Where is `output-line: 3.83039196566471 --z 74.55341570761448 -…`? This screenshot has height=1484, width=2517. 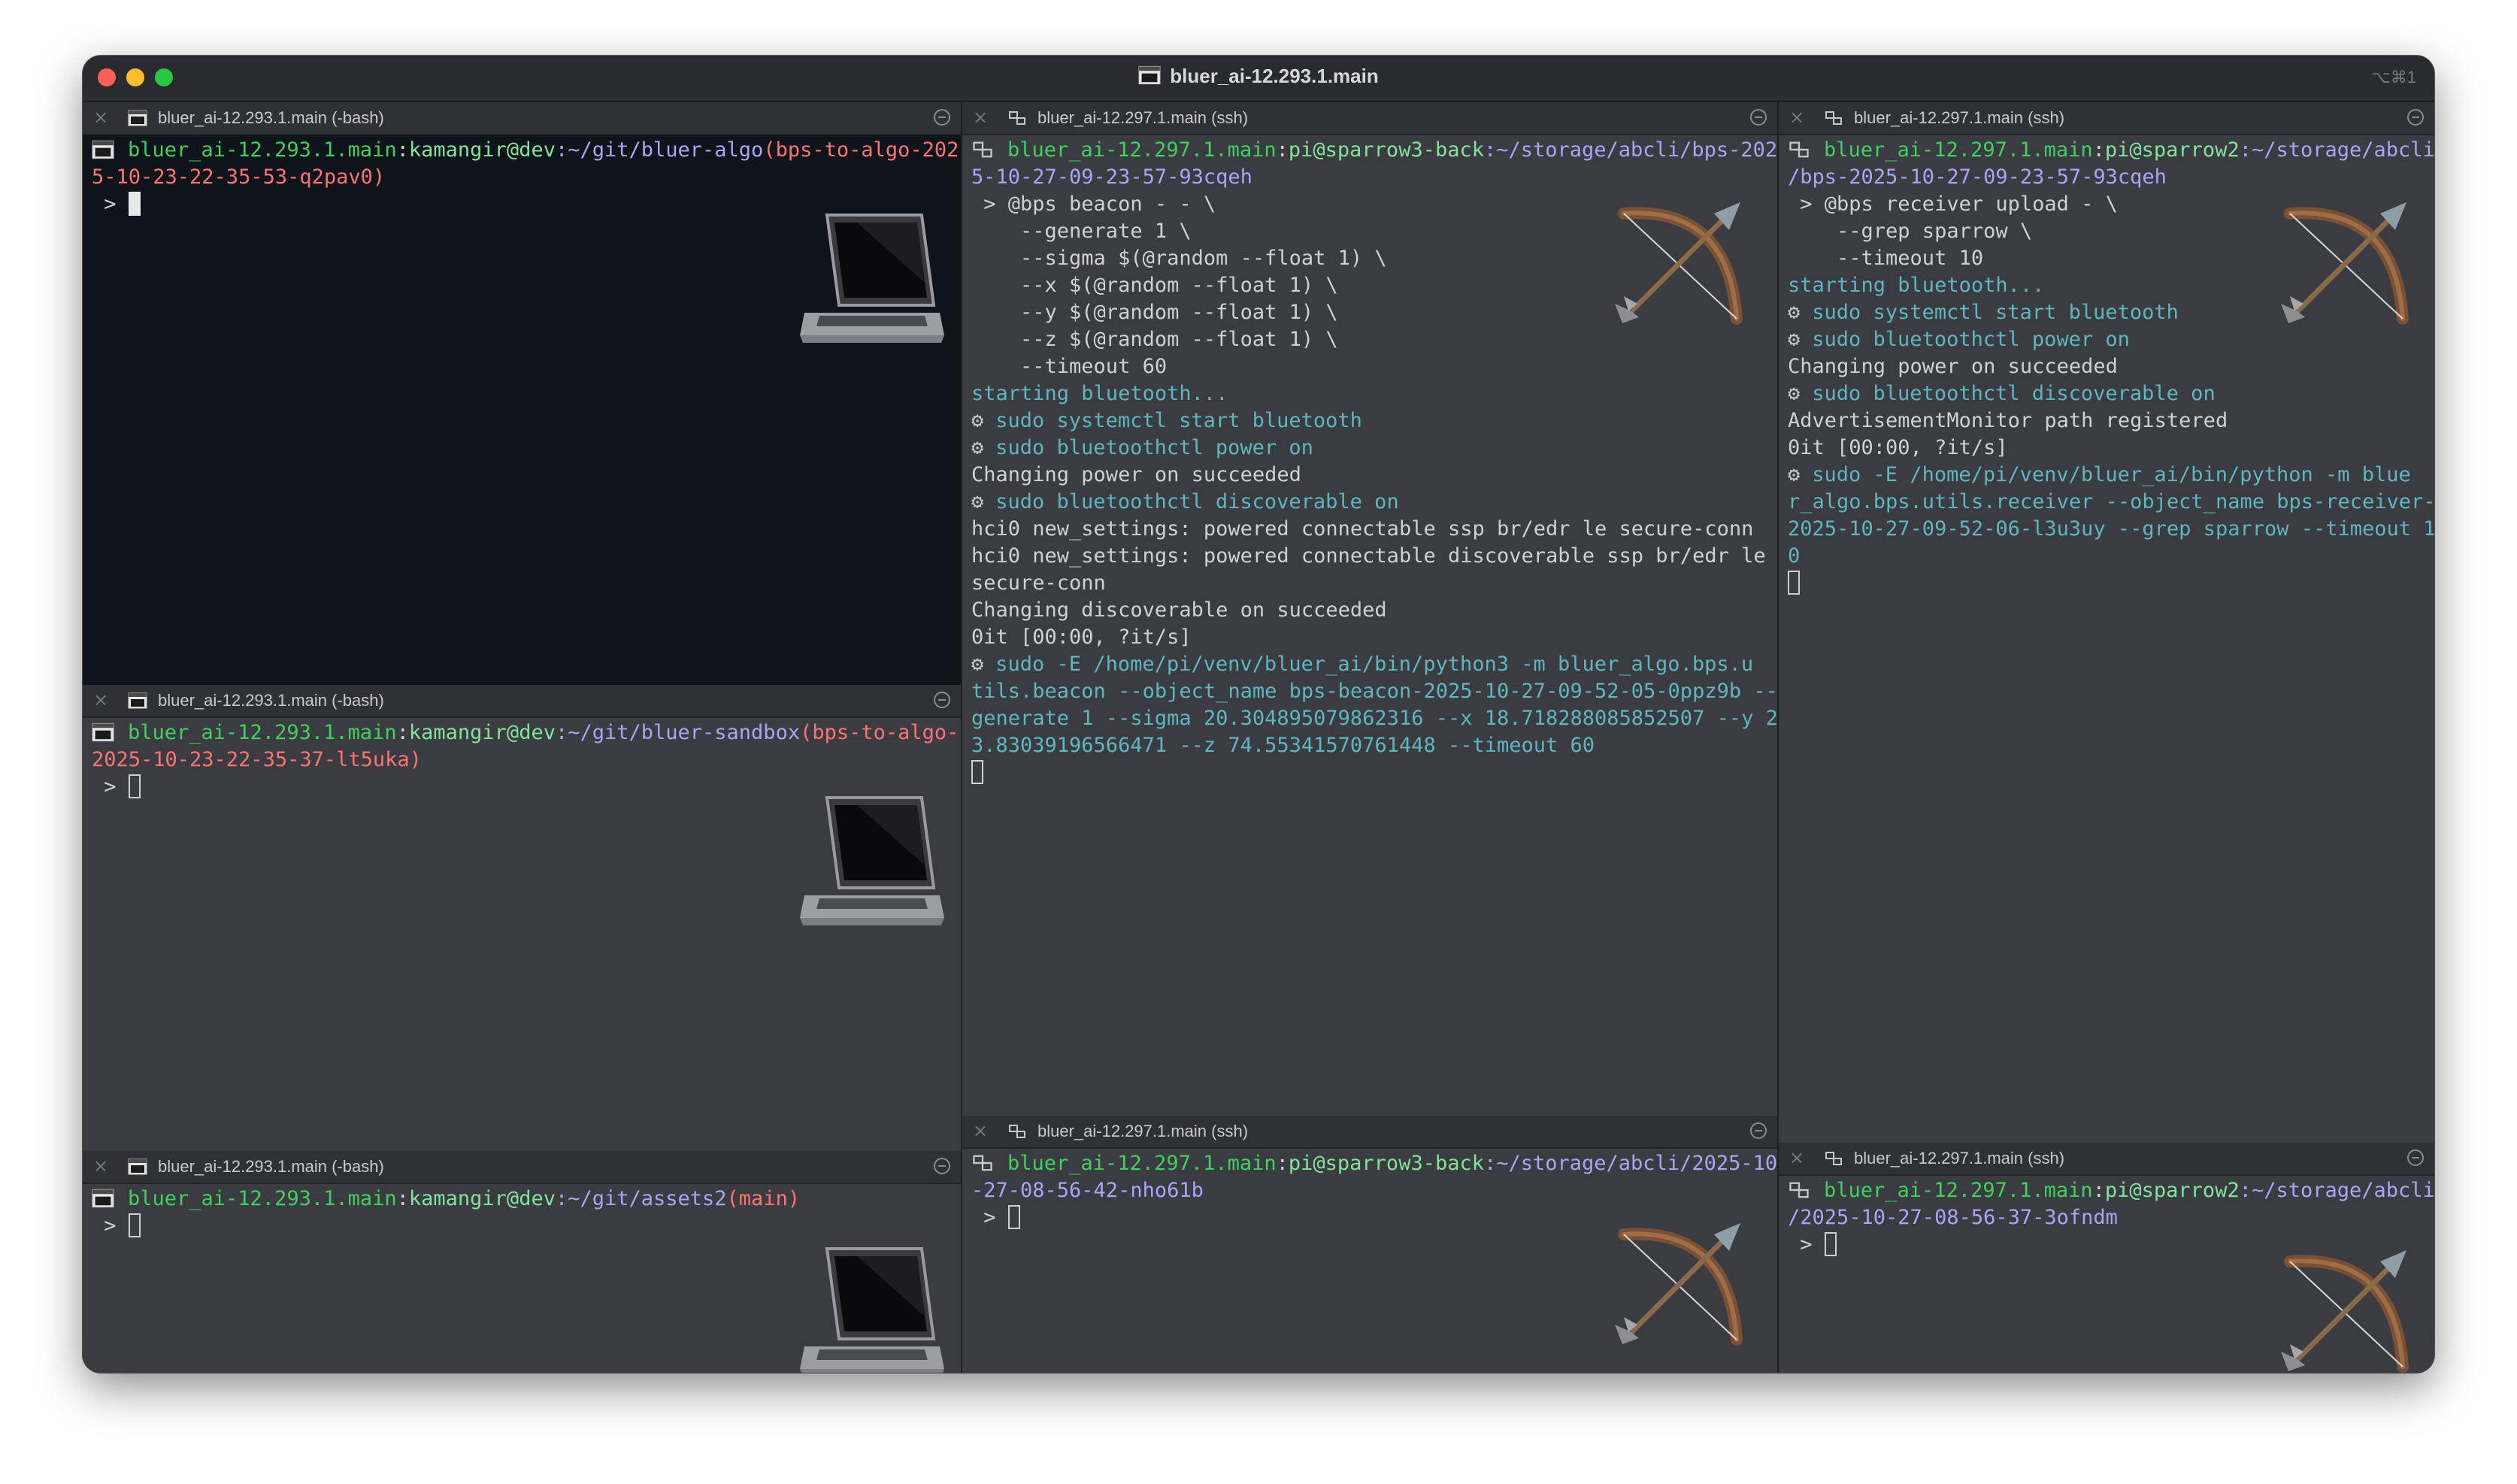 output-line: 3.83039196566471 --z 74.55341570761448 -… is located at coordinates (1283, 745).